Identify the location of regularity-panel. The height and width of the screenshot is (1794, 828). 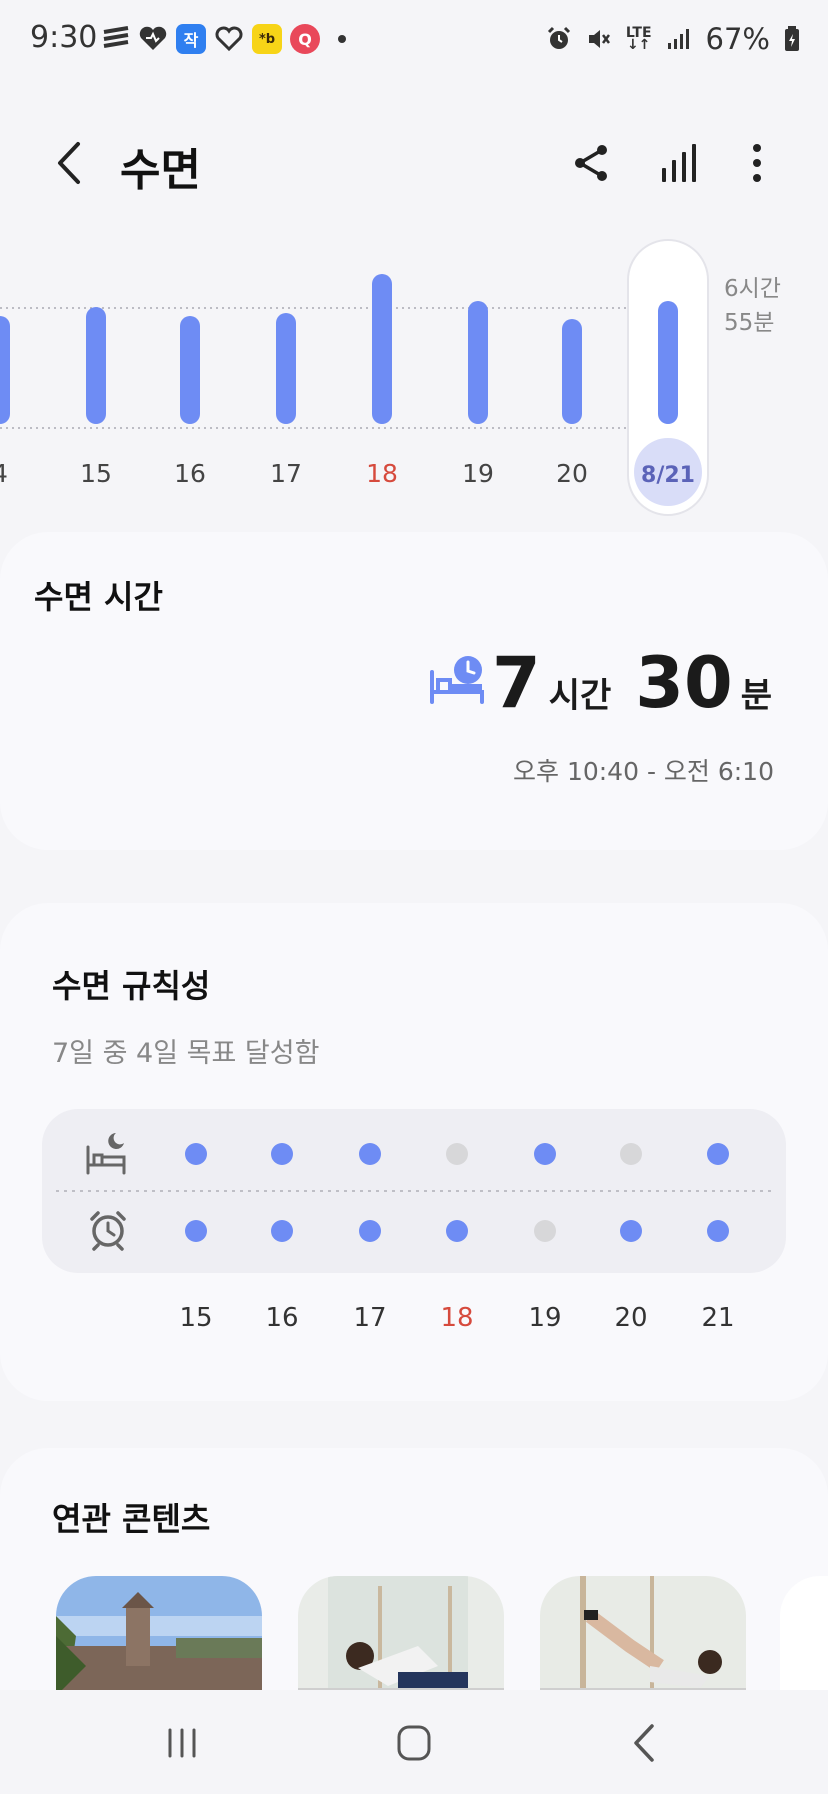
(414, 1191).